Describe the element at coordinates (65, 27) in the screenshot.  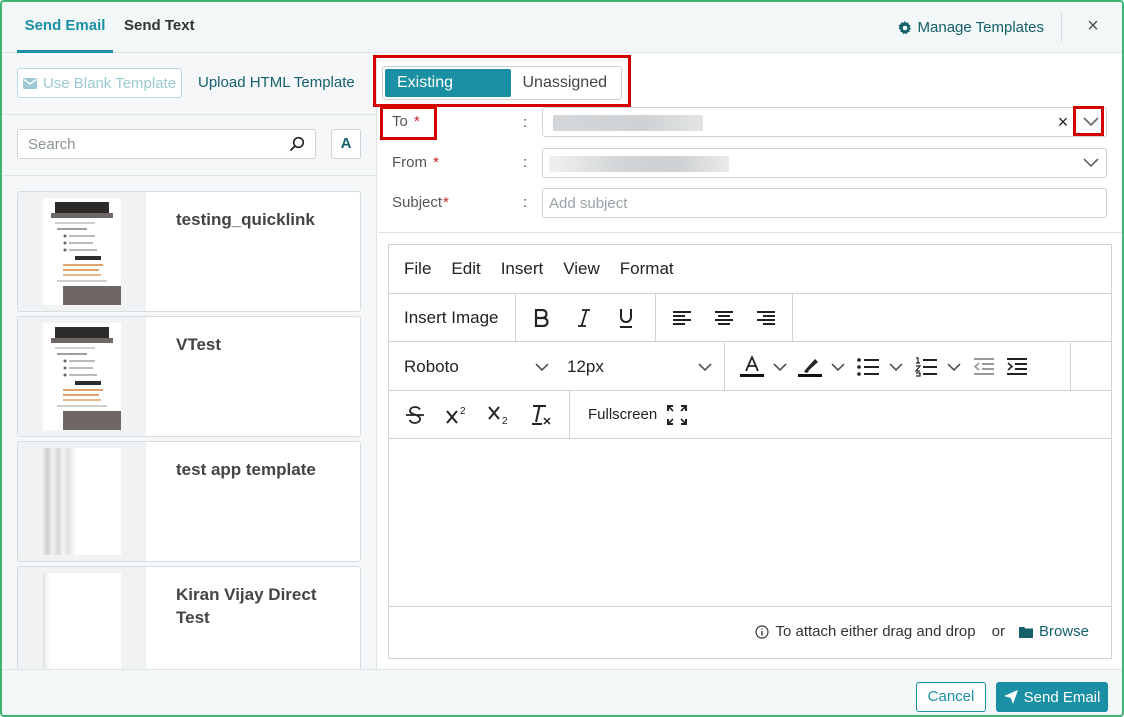
I see `tab-send-email: Send Email` at that location.